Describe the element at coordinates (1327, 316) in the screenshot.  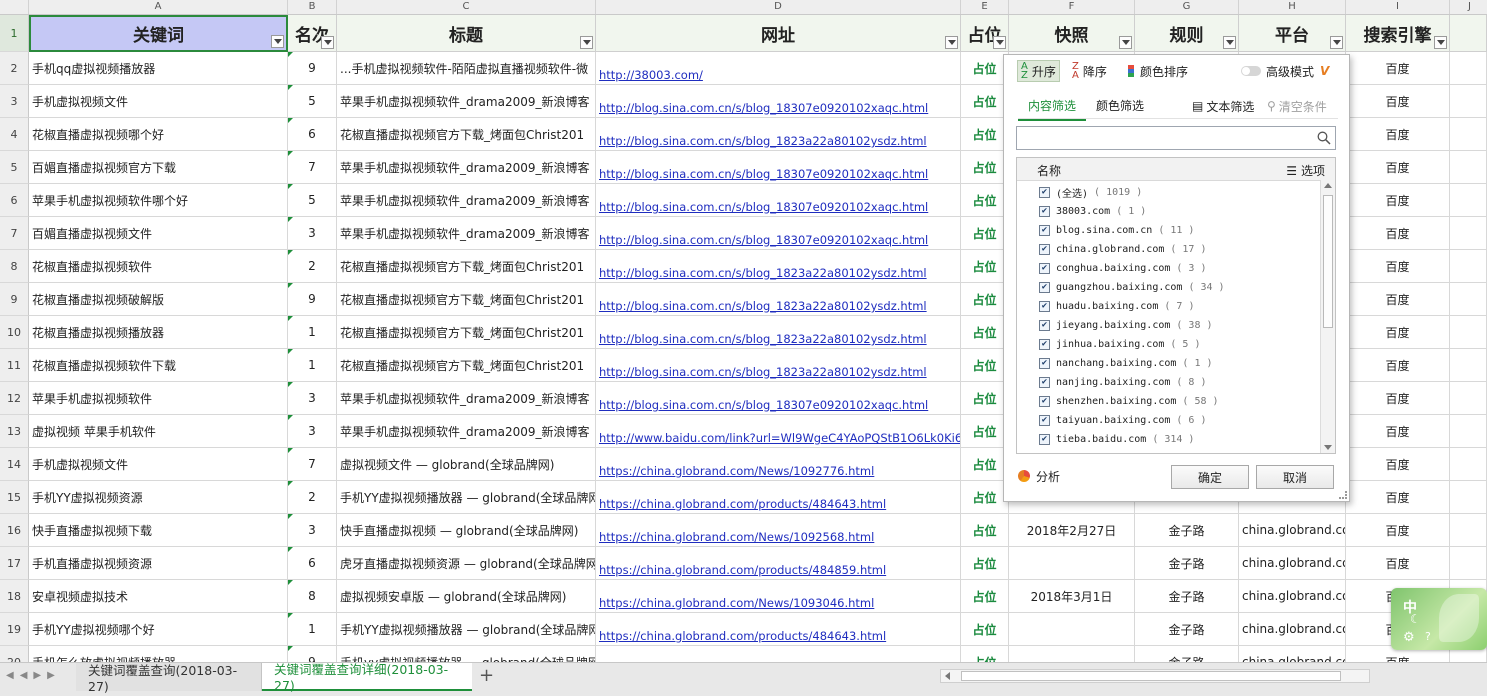
I see `list-scrollbar` at that location.